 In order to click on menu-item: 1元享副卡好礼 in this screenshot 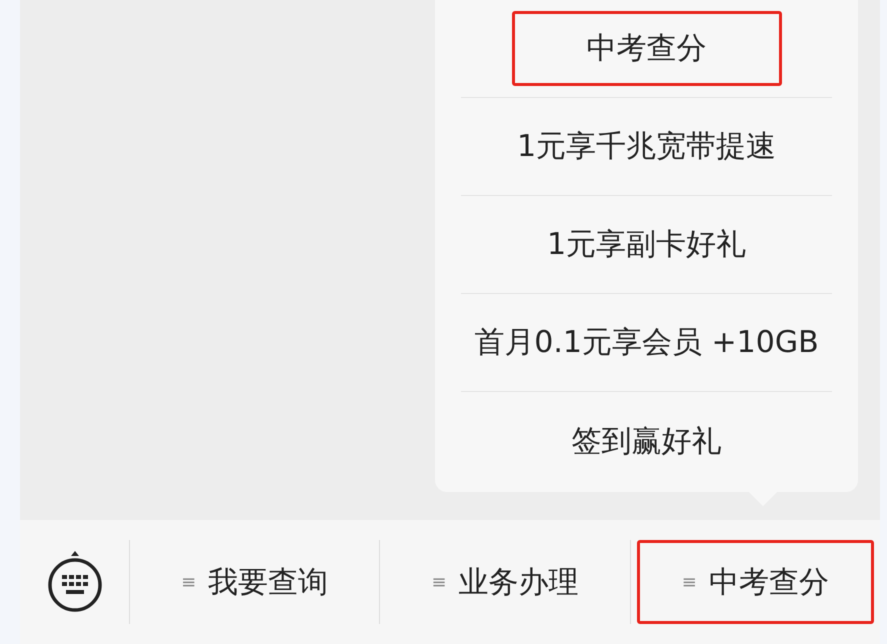, I will do `click(647, 244)`.